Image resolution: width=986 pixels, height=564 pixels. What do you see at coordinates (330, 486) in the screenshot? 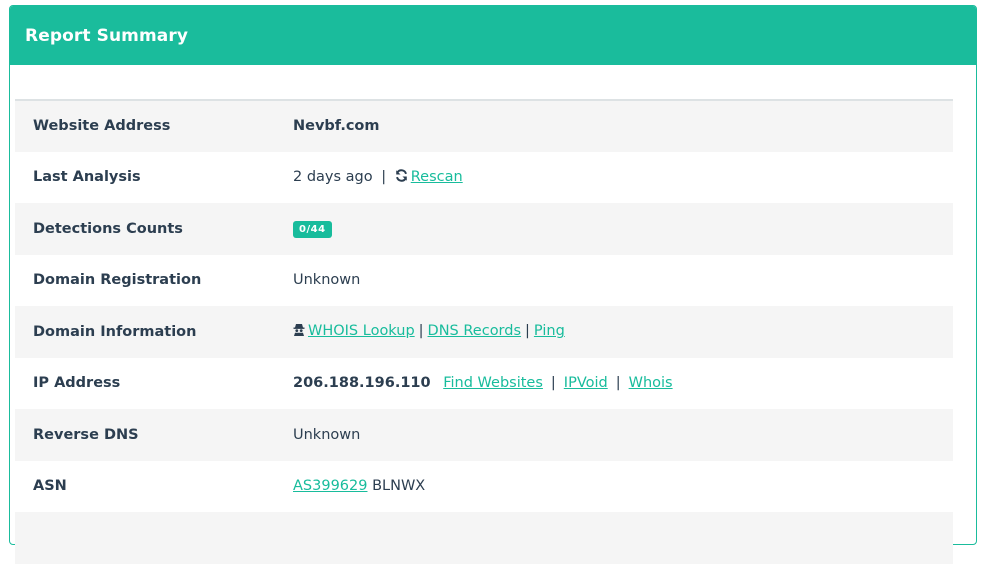
I see `asn-link: AS399629` at bounding box center [330, 486].